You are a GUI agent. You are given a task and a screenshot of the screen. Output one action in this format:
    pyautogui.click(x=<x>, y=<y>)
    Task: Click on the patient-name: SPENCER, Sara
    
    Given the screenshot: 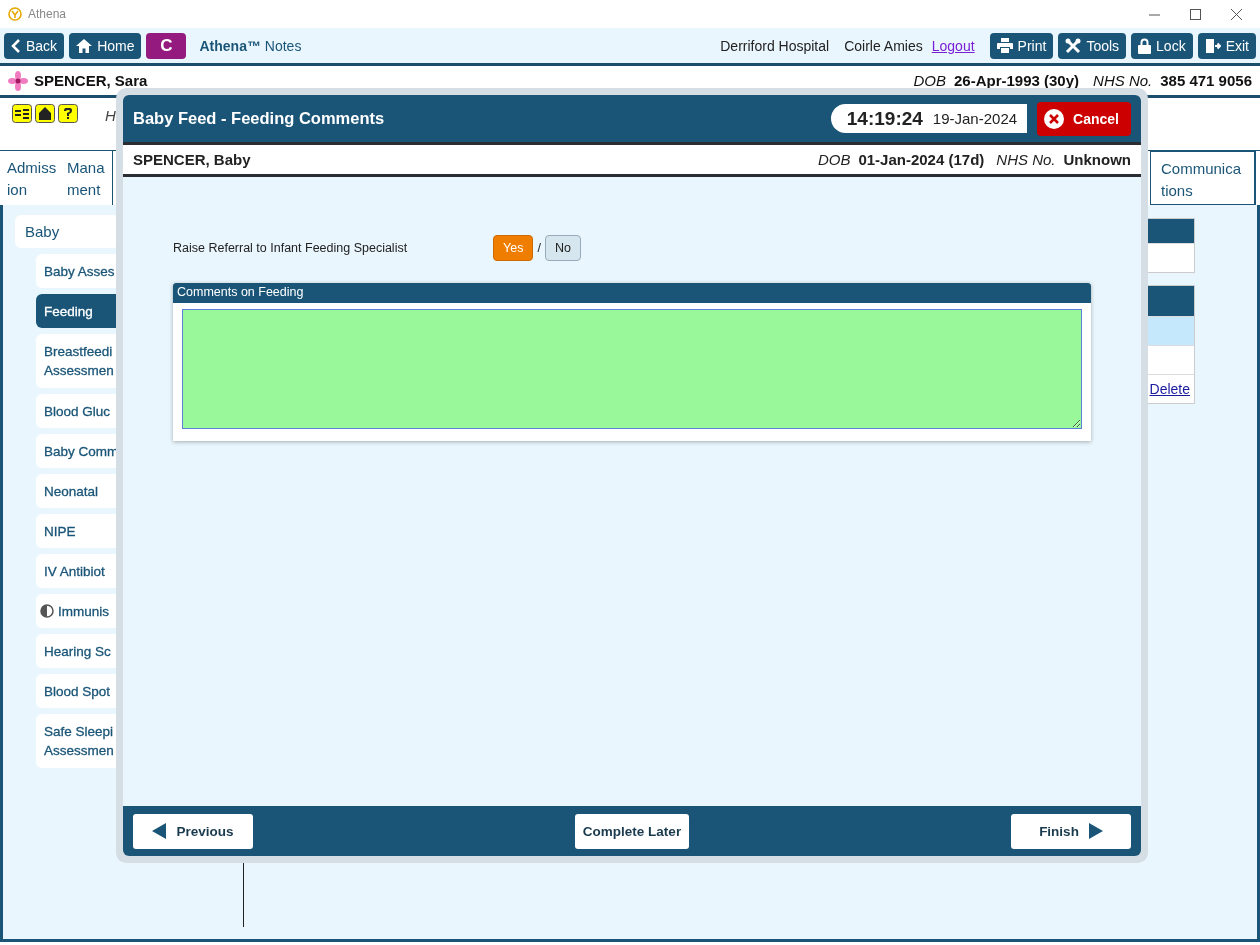 What is the action you would take?
    pyautogui.click(x=91, y=80)
    